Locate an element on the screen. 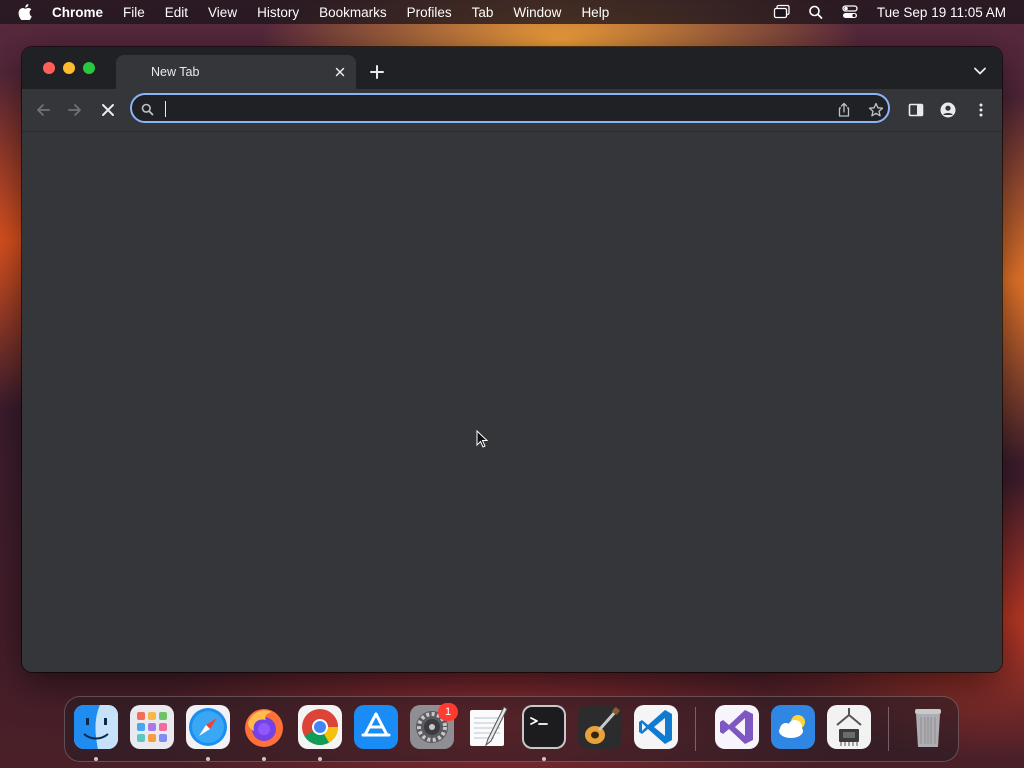 This screenshot has height=768, width=1024. dock-visual-studio is located at coordinates (737, 727).